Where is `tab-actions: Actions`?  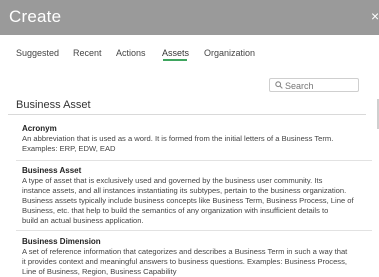
tab-actions: Actions is located at coordinates (131, 53).